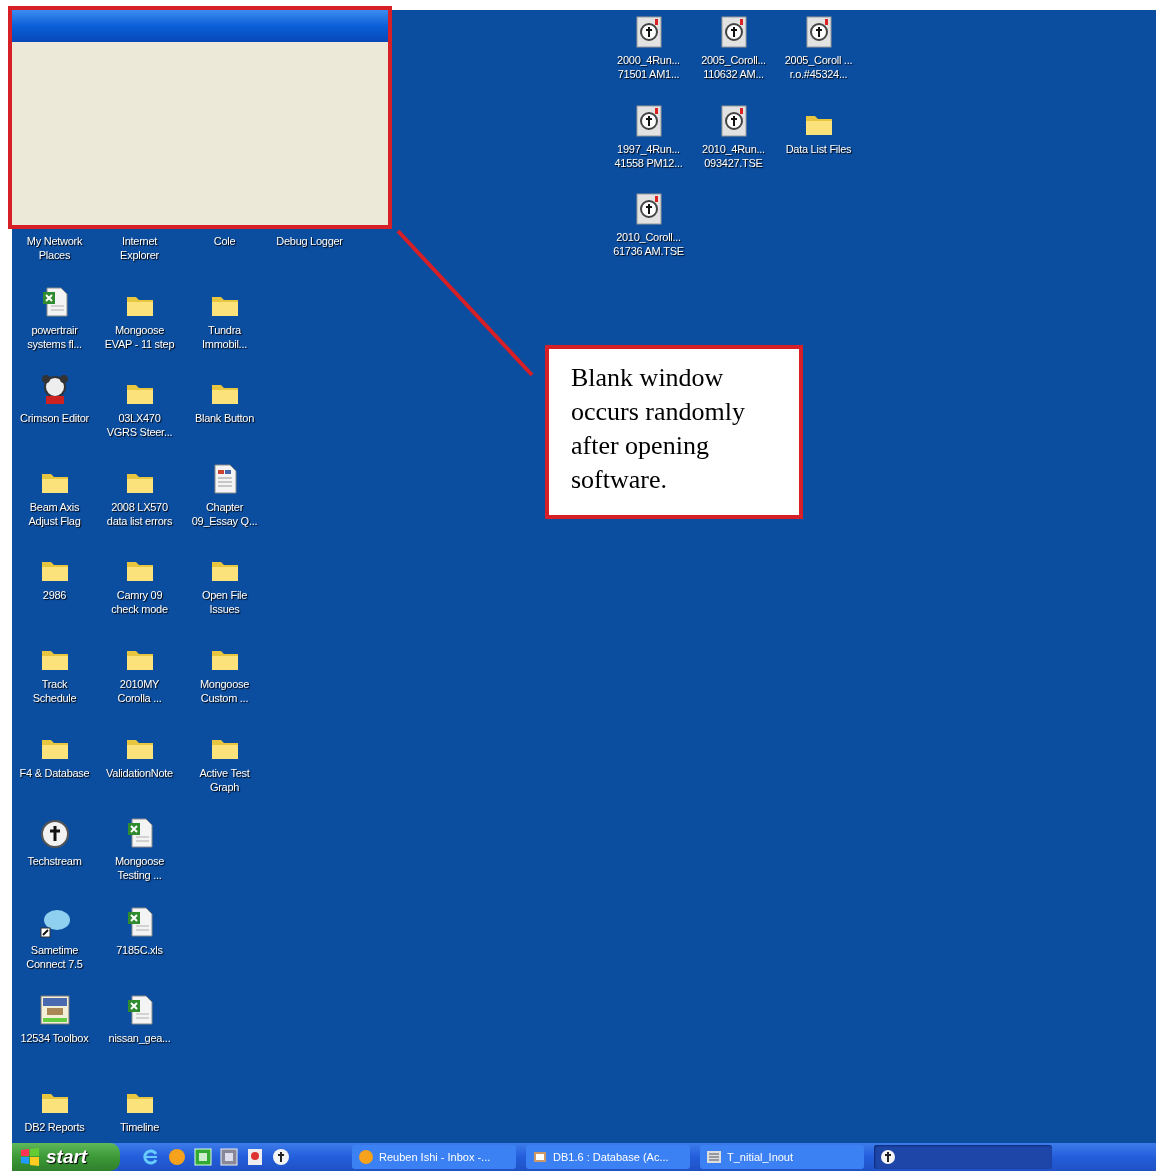 The width and height of the screenshot is (1156, 1171). Describe the element at coordinates (54, 861) in the screenshot. I see `icon-label: Techstream` at that location.